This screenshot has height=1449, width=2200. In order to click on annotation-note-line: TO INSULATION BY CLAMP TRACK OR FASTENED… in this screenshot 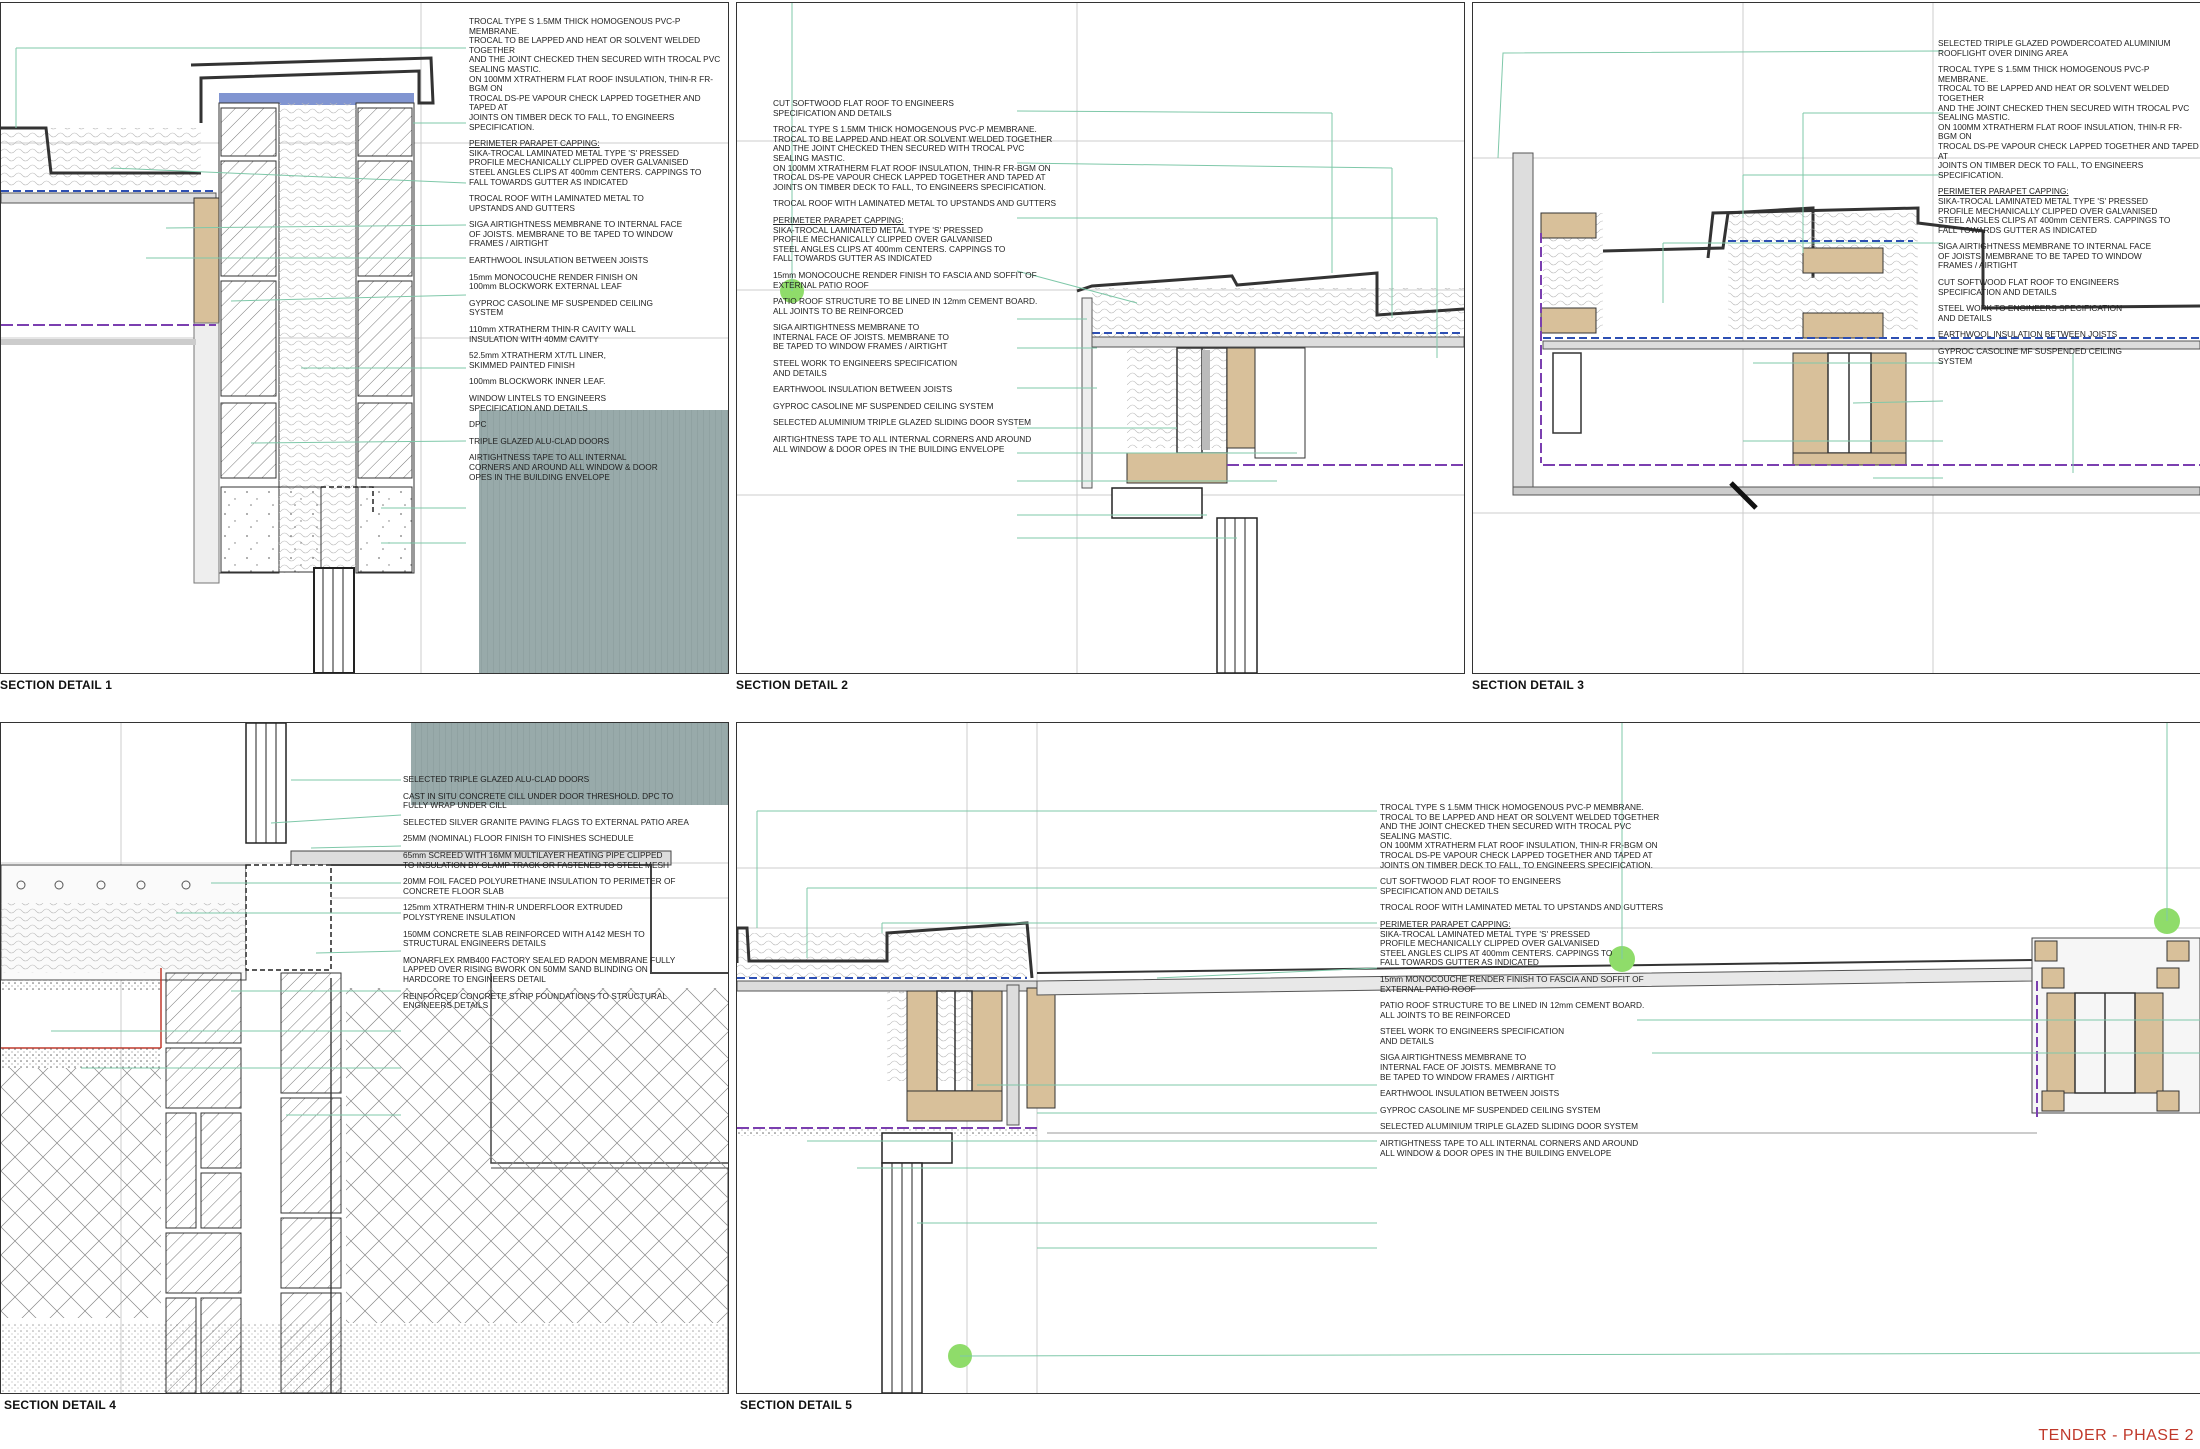, I will do `click(536, 864)`.